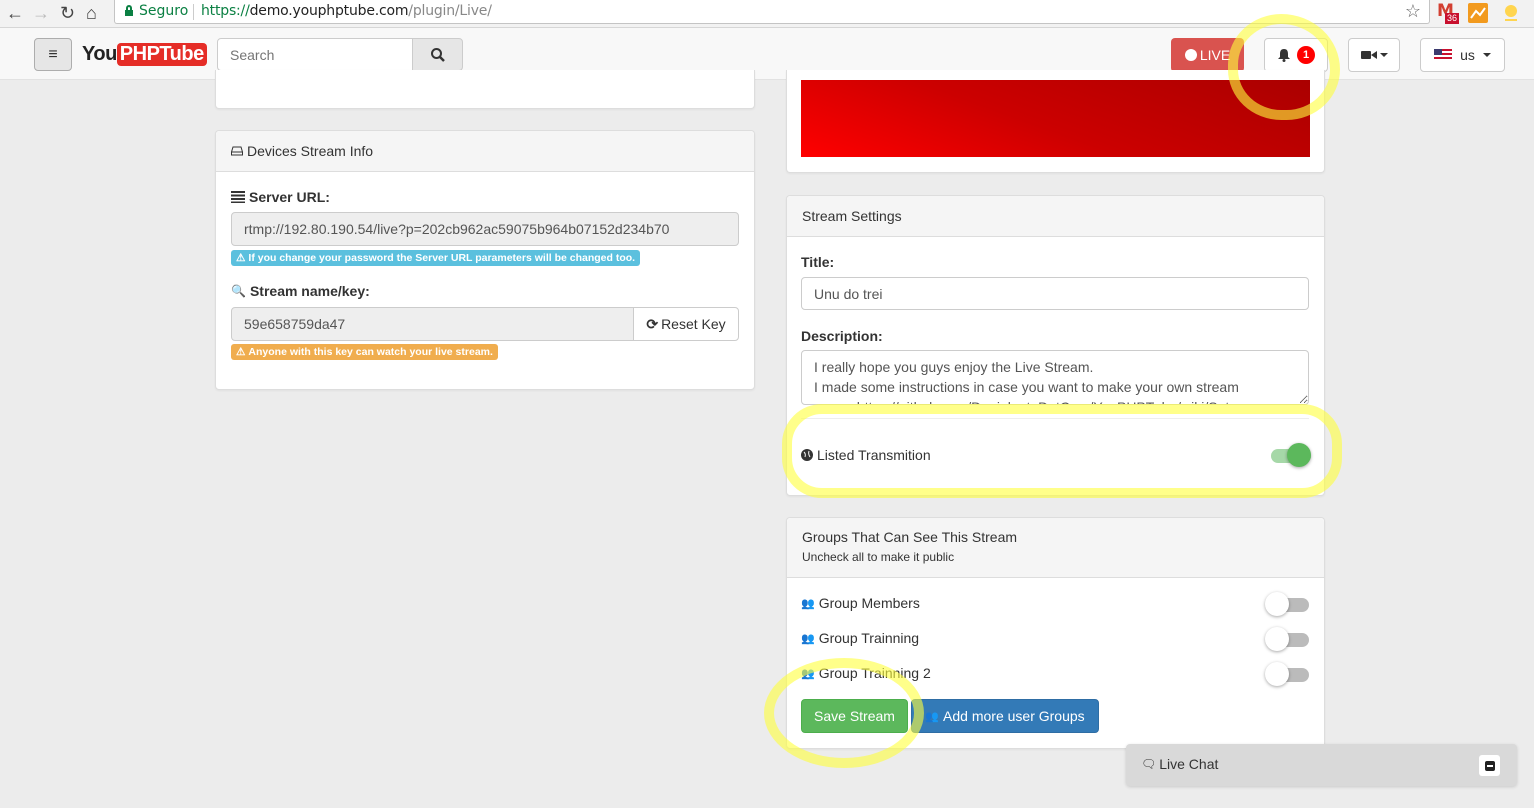 The height and width of the screenshot is (808, 1534). I want to click on group-item: 👥 Group Members, so click(860, 603).